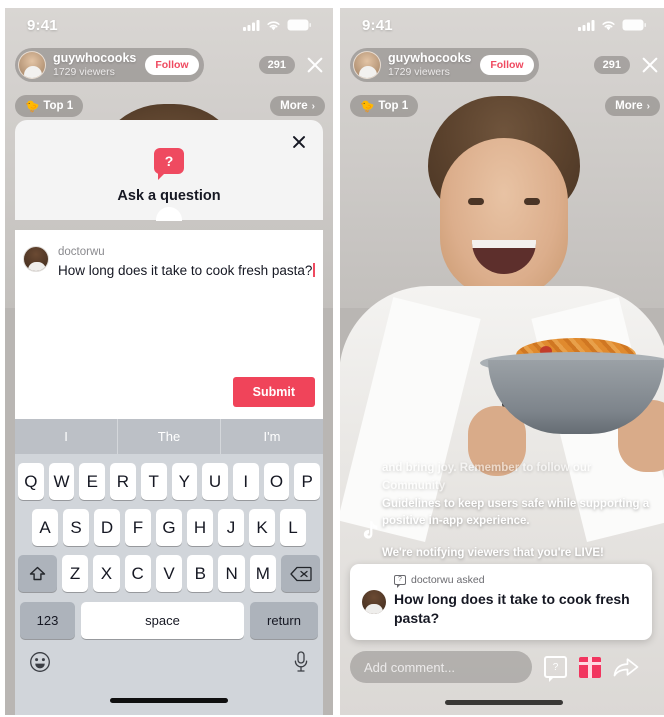 The width and height of the screenshot is (664, 717). I want to click on sheet-close-icon, so click(299, 142).